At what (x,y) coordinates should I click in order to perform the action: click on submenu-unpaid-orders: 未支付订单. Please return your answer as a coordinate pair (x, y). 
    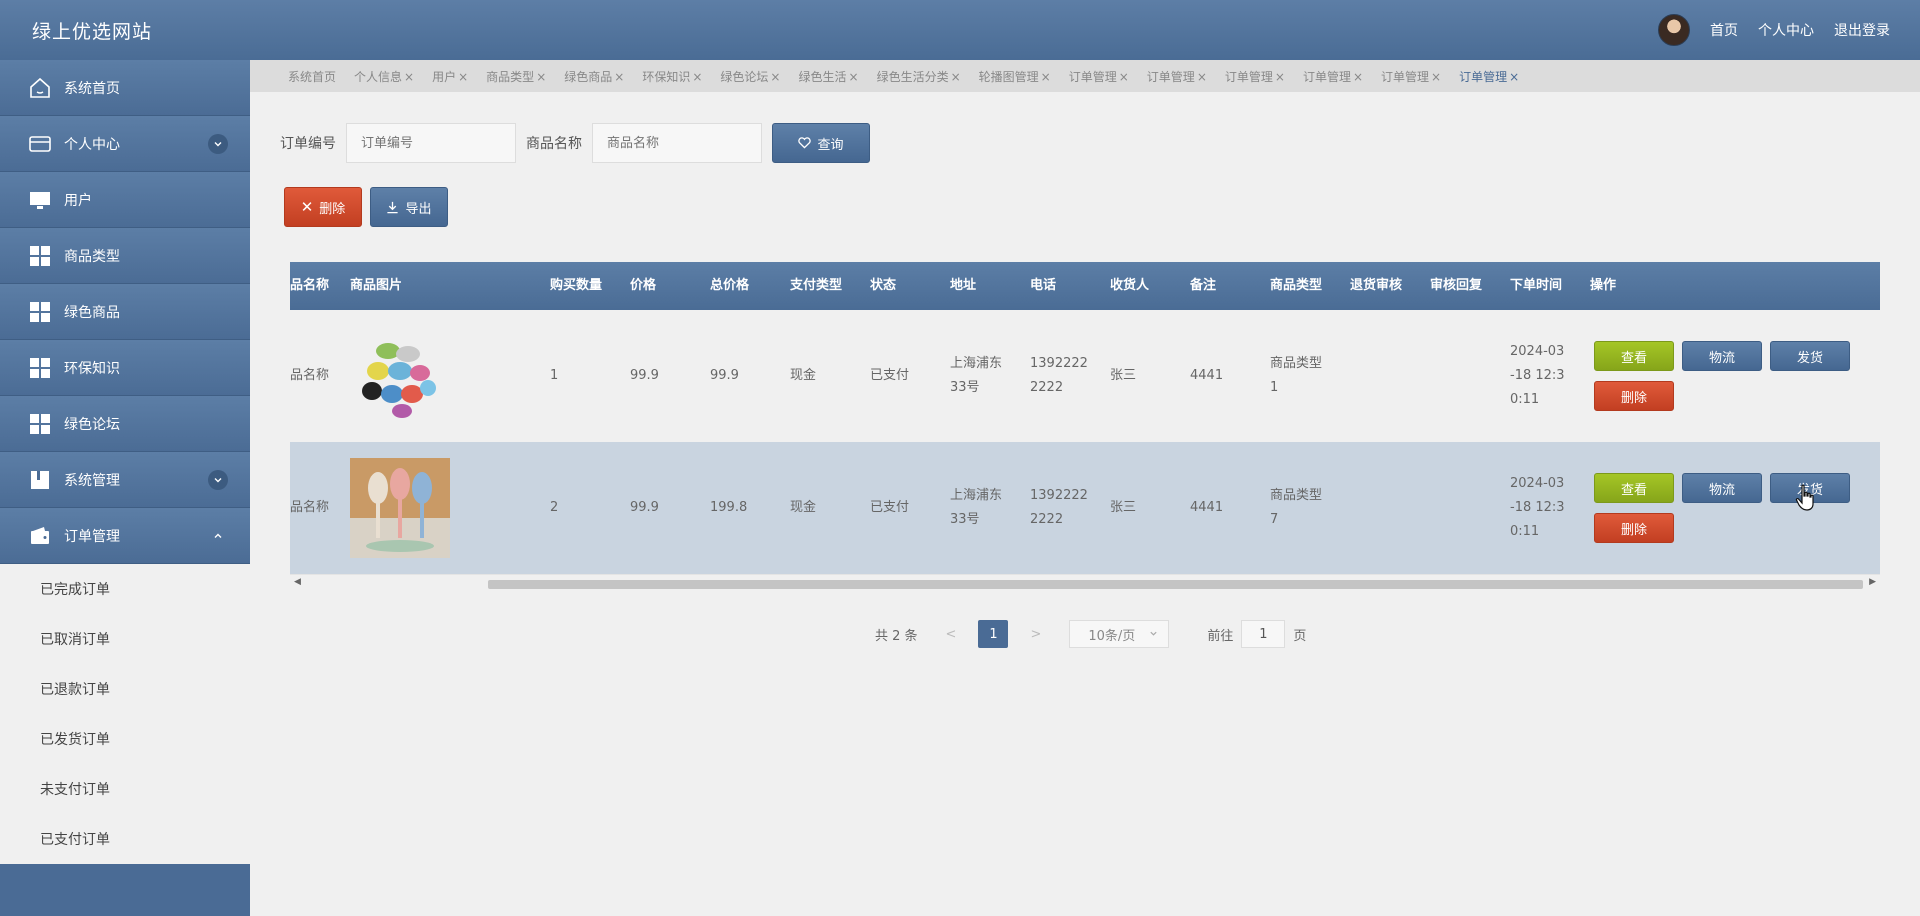
    Looking at the image, I should click on (125, 789).